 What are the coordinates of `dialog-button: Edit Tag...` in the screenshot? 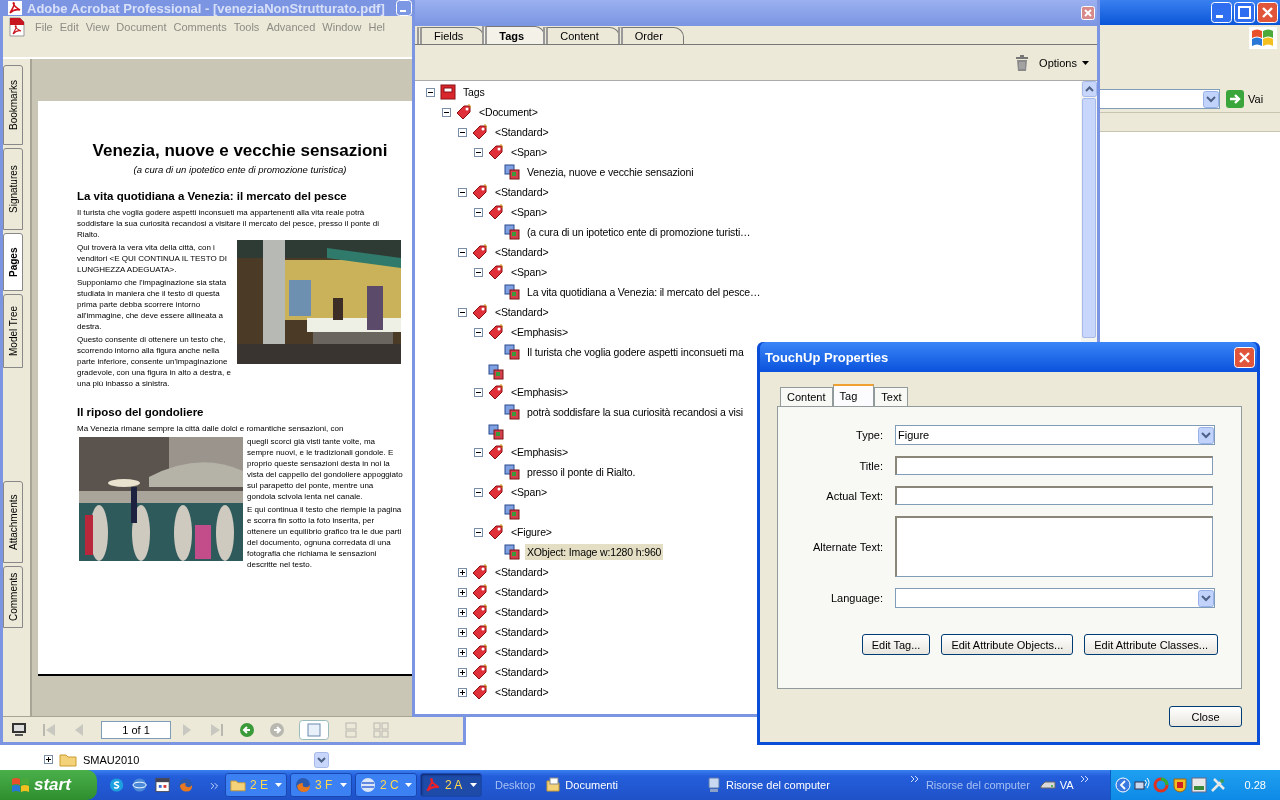 It's located at (896, 644).